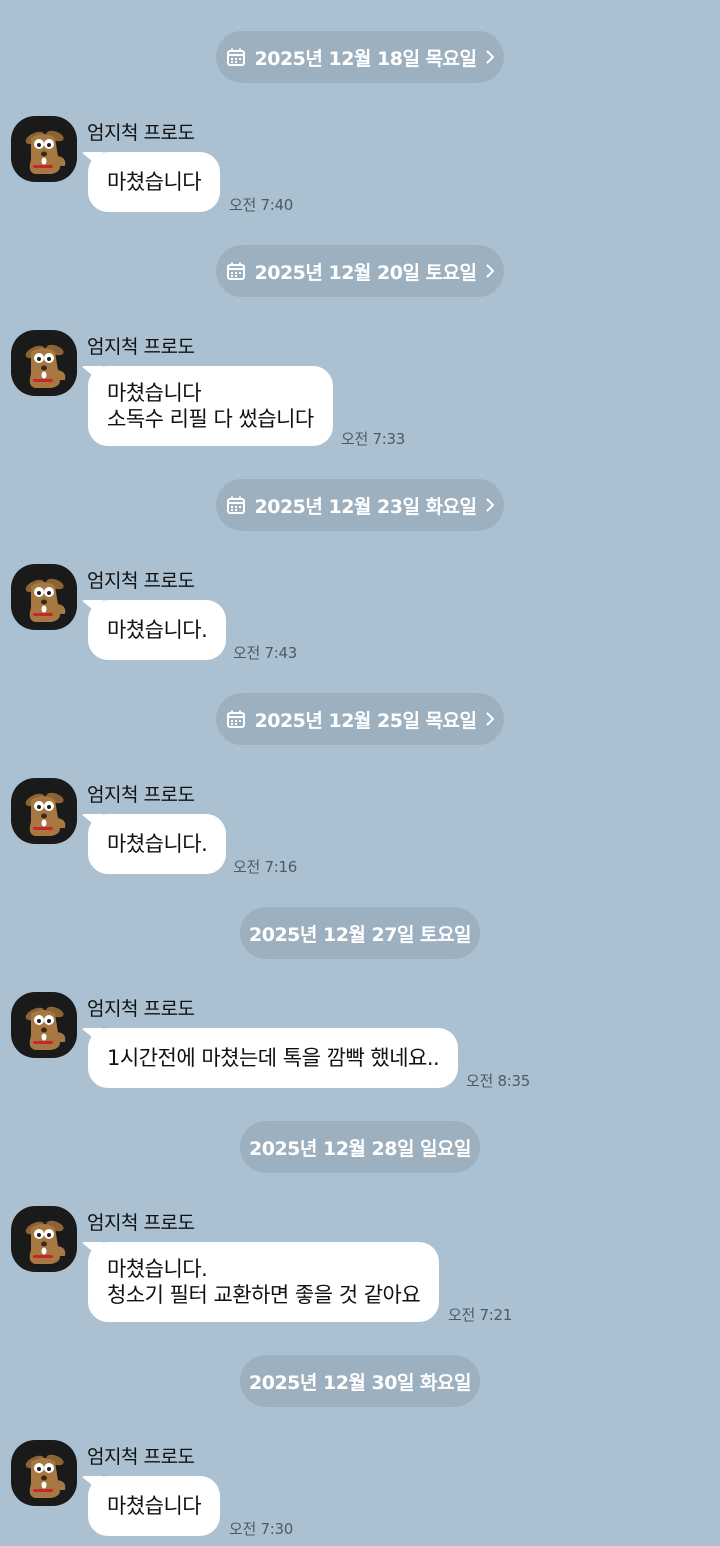  What do you see at coordinates (264, 1282) in the screenshot?
I see `message-bubble: 마쳤습니다. 청소기 필터 교환하면 좋을 것 같아요` at bounding box center [264, 1282].